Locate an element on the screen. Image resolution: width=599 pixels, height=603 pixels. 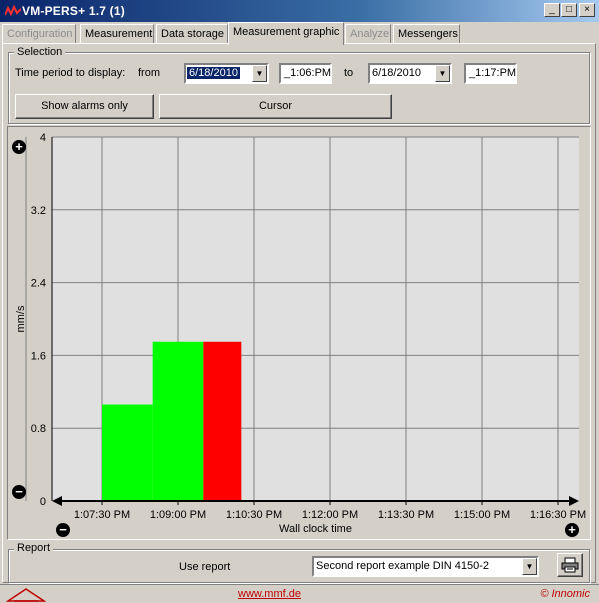
to-date-picker: 6/18/2010 ▼ is located at coordinates (410, 73).